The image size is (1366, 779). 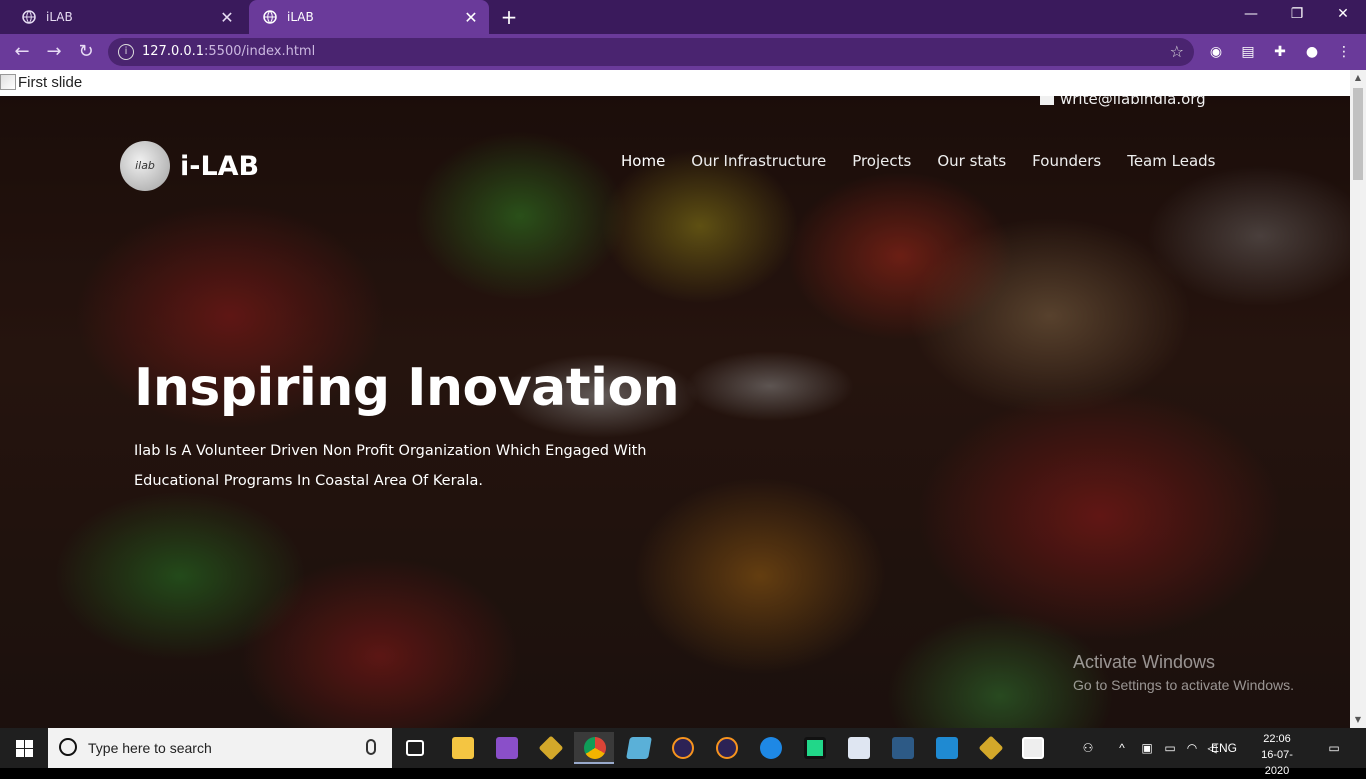 What do you see at coordinates (506, 748) in the screenshot?
I see `visual-studio-icon` at bounding box center [506, 748].